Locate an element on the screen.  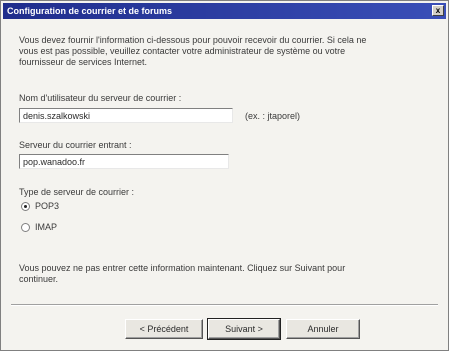
previous-button: < Précédent is located at coordinates (164, 329).